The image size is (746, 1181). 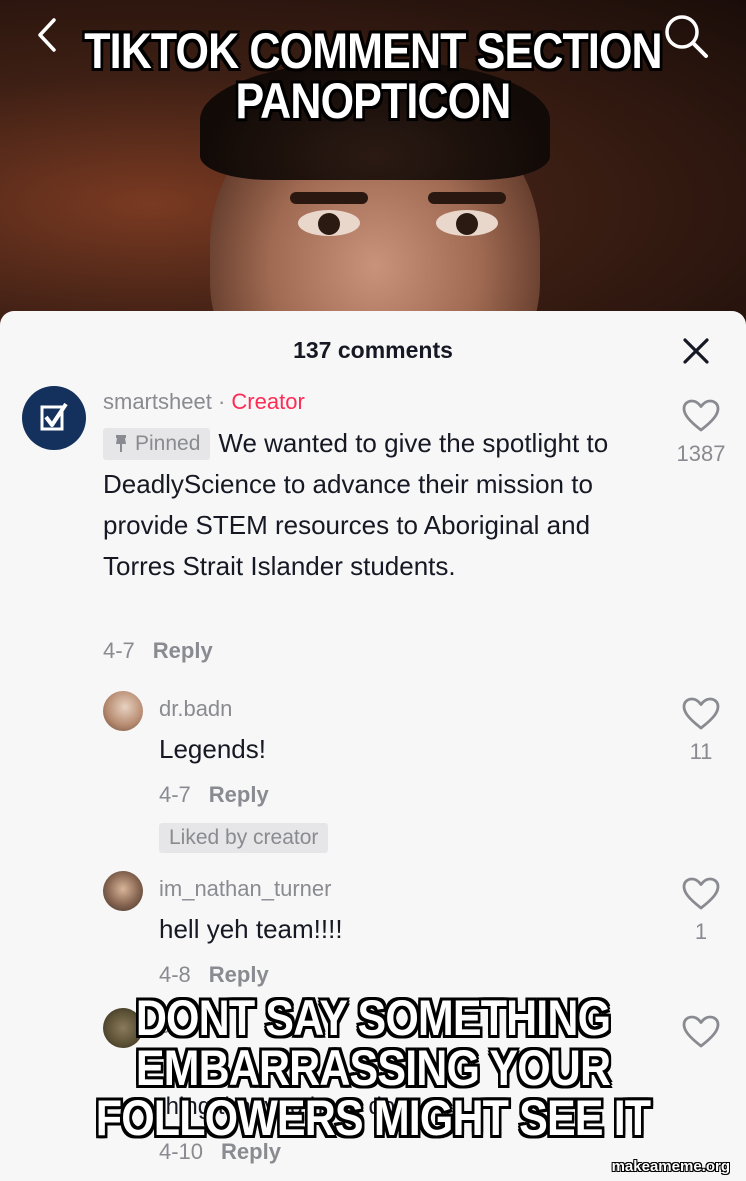 What do you see at coordinates (244, 838) in the screenshot?
I see `liked-by-creator-badge: Liked by creator` at bounding box center [244, 838].